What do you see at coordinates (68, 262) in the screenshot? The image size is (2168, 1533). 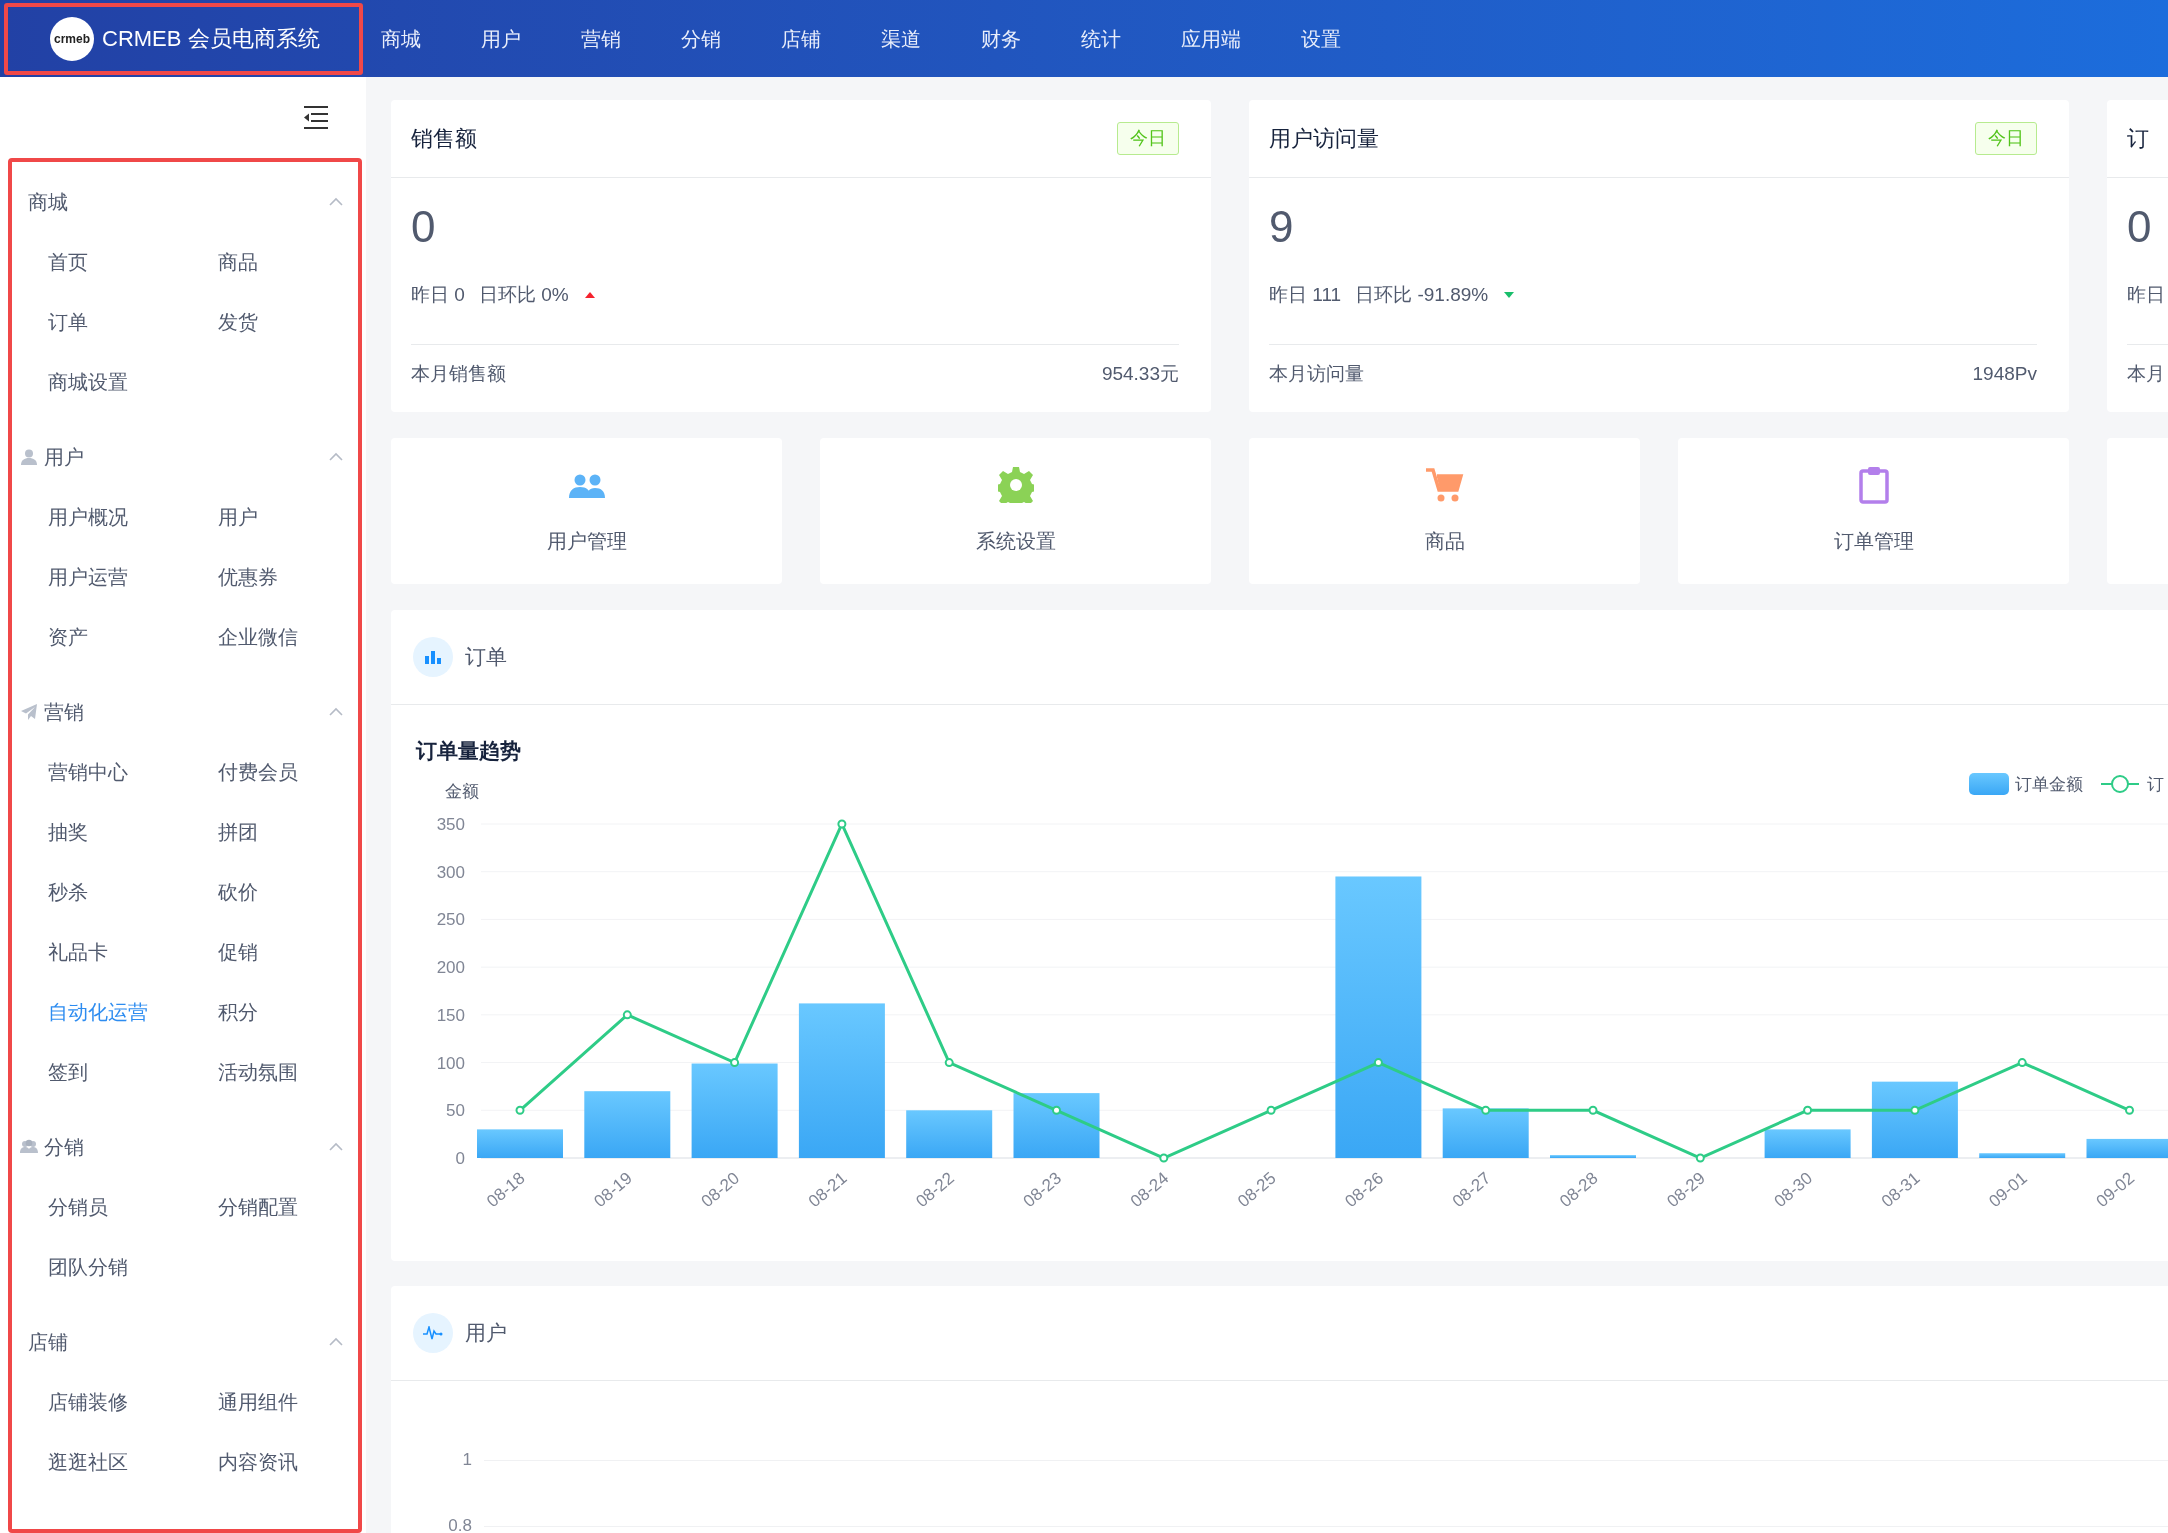 I see `menu-item: 首页` at bounding box center [68, 262].